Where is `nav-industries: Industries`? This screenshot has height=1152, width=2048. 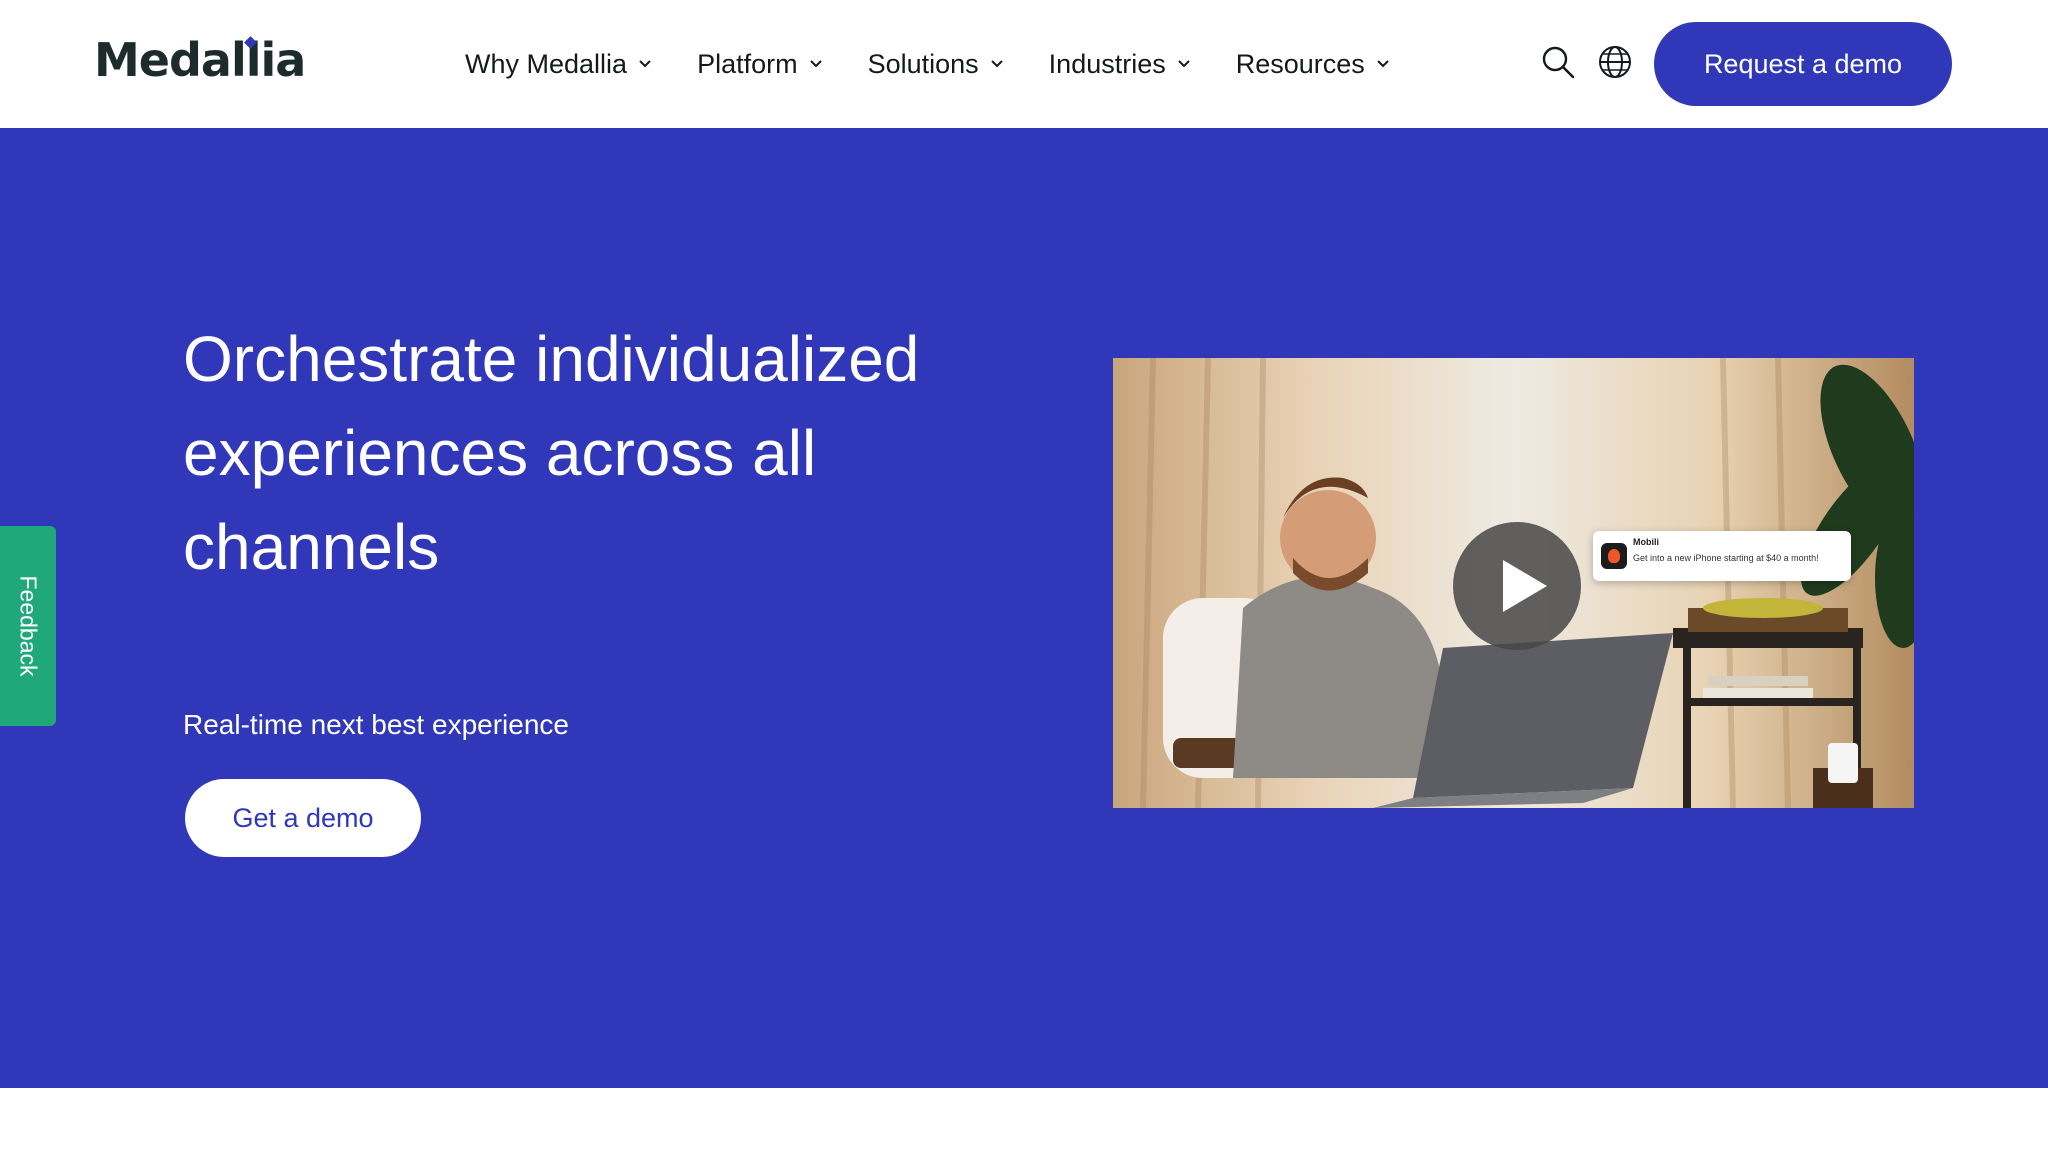
nav-industries: Industries is located at coordinates (1120, 64).